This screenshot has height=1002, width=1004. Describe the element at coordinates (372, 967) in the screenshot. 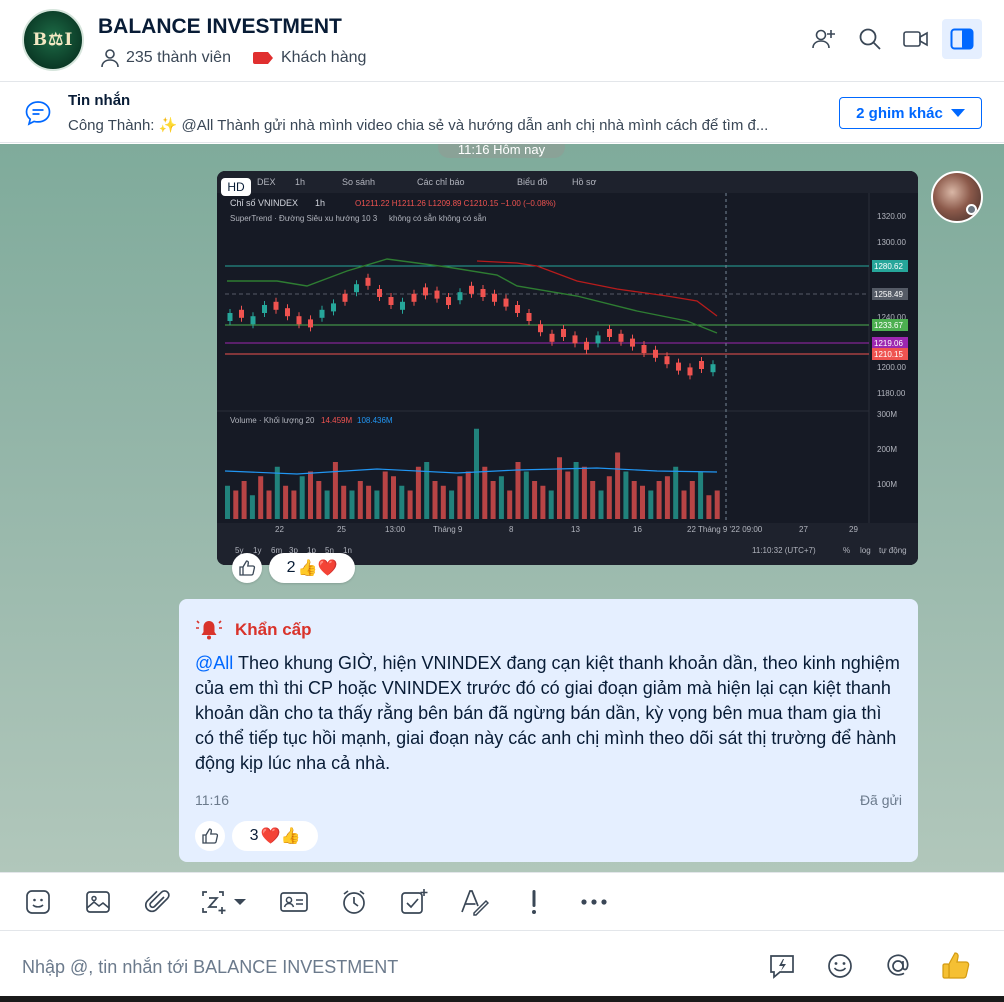

I see `message-input` at that location.